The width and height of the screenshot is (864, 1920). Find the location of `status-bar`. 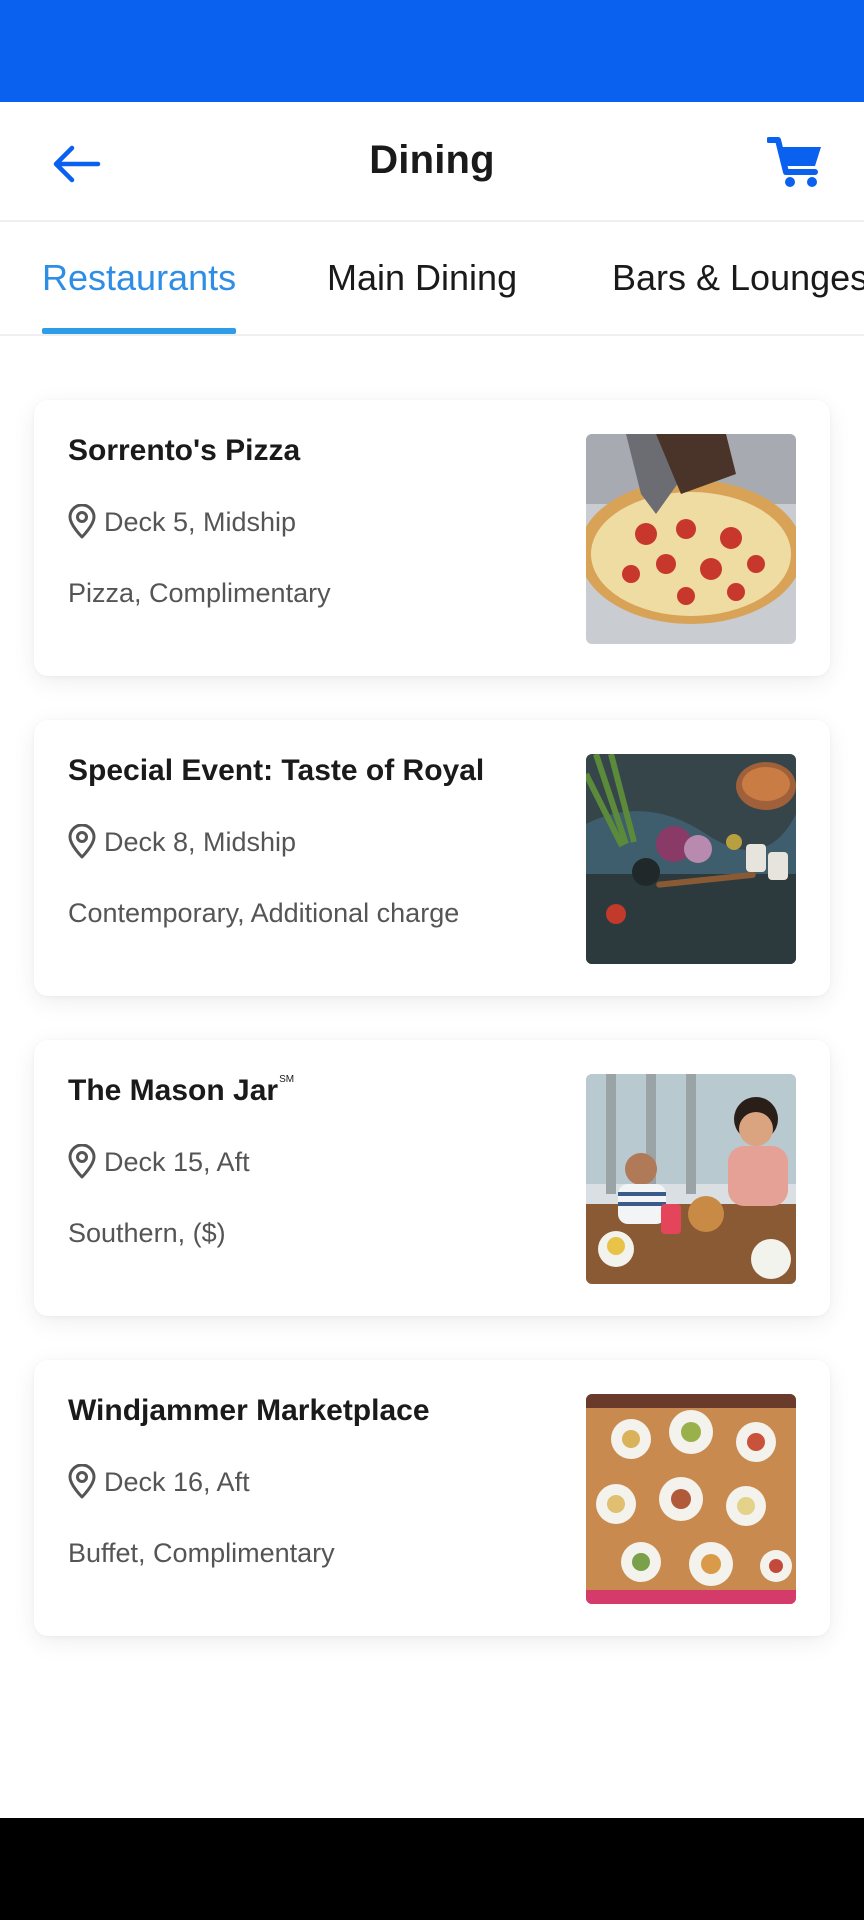

status-bar is located at coordinates (432, 51).